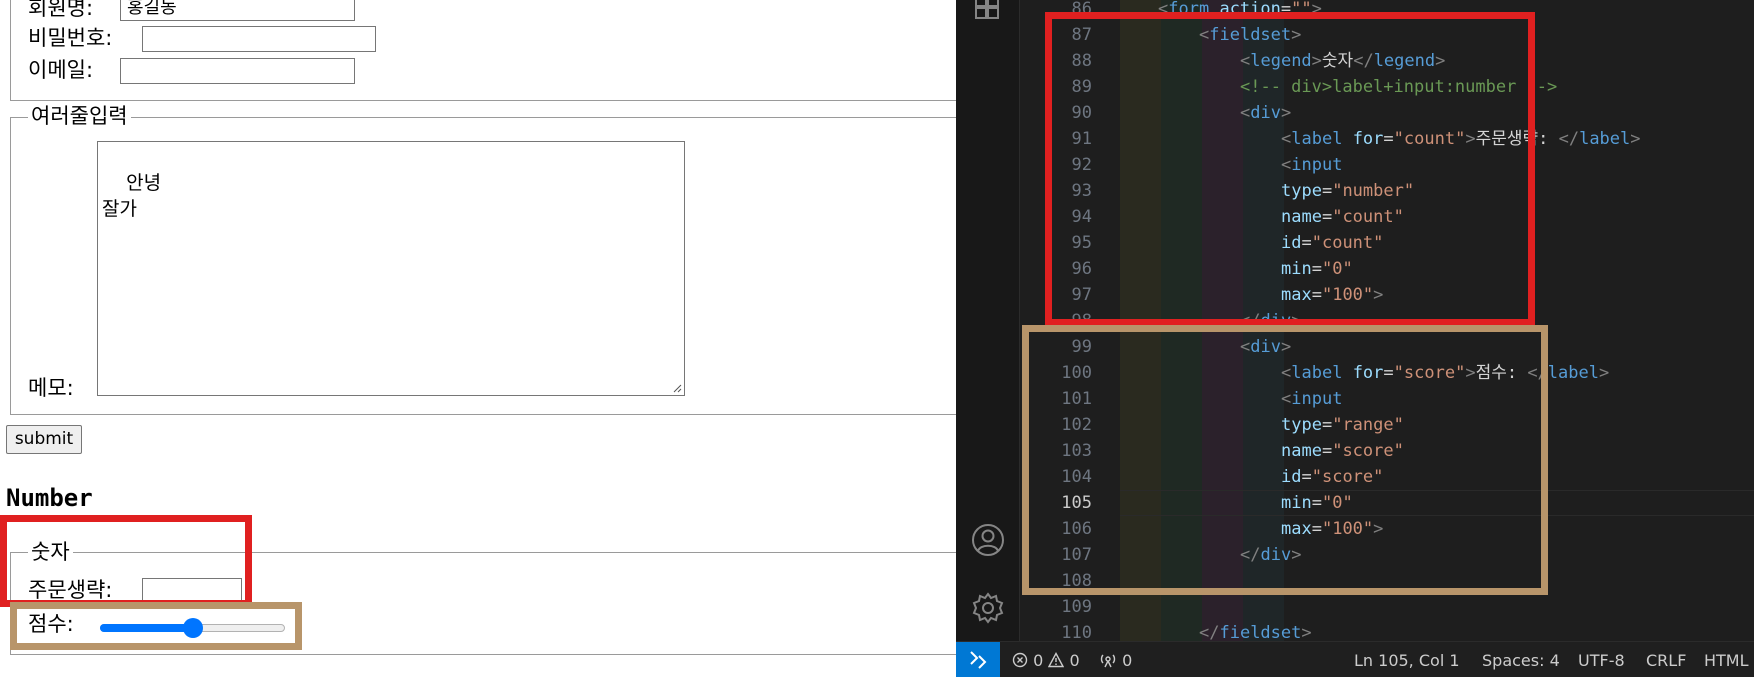  Describe the element at coordinates (1521, 660) in the screenshot. I see `indentation-status: Spaces: 4` at that location.